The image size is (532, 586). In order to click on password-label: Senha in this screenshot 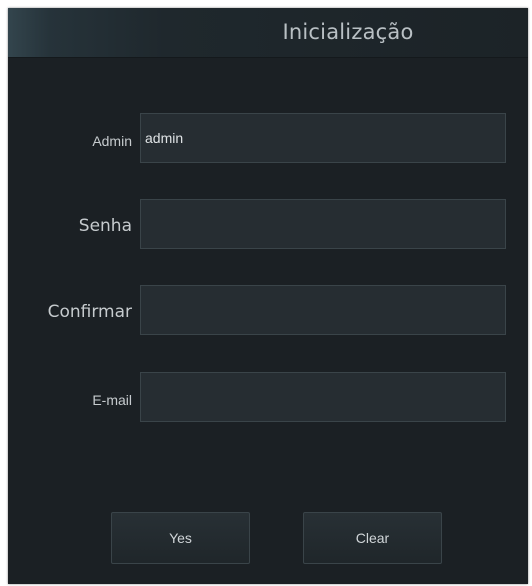, I will do `click(105, 226)`.